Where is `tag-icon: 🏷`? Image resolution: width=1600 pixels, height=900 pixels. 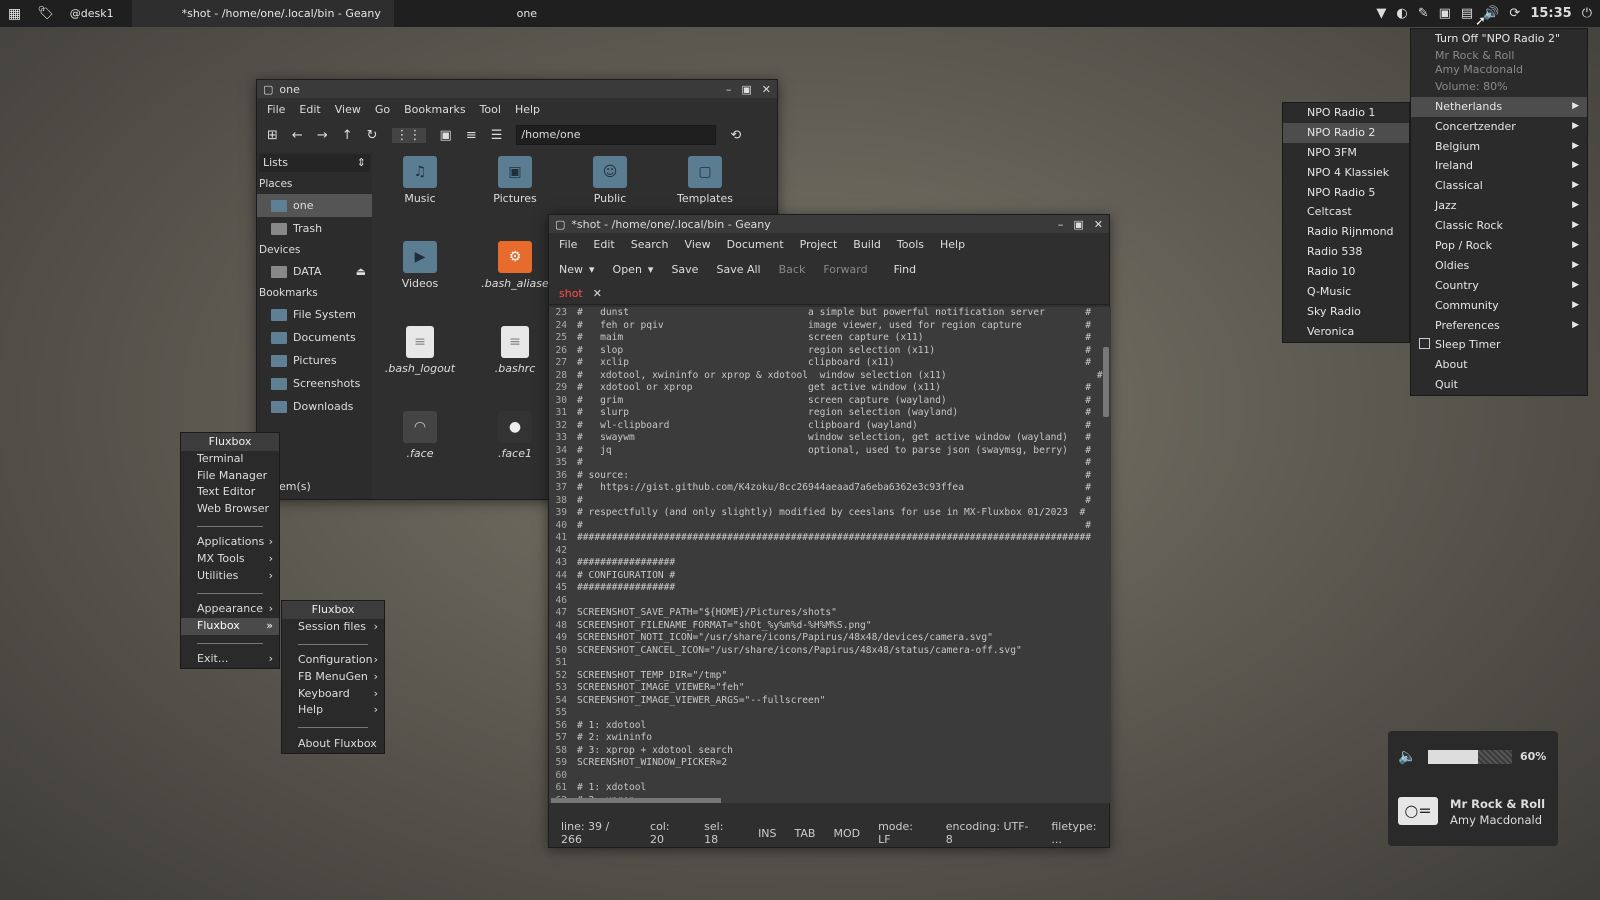 tag-icon: 🏷 is located at coordinates (45, 13).